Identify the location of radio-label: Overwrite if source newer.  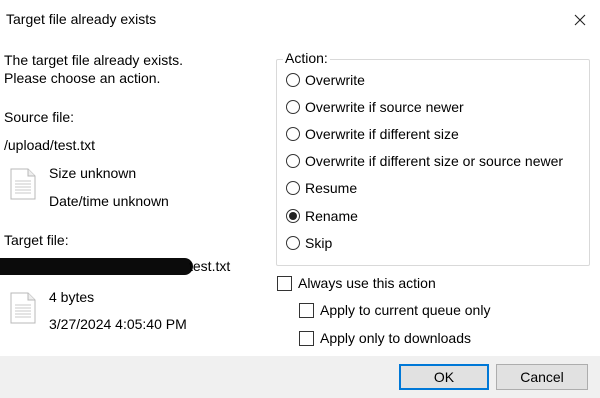
(384, 107).